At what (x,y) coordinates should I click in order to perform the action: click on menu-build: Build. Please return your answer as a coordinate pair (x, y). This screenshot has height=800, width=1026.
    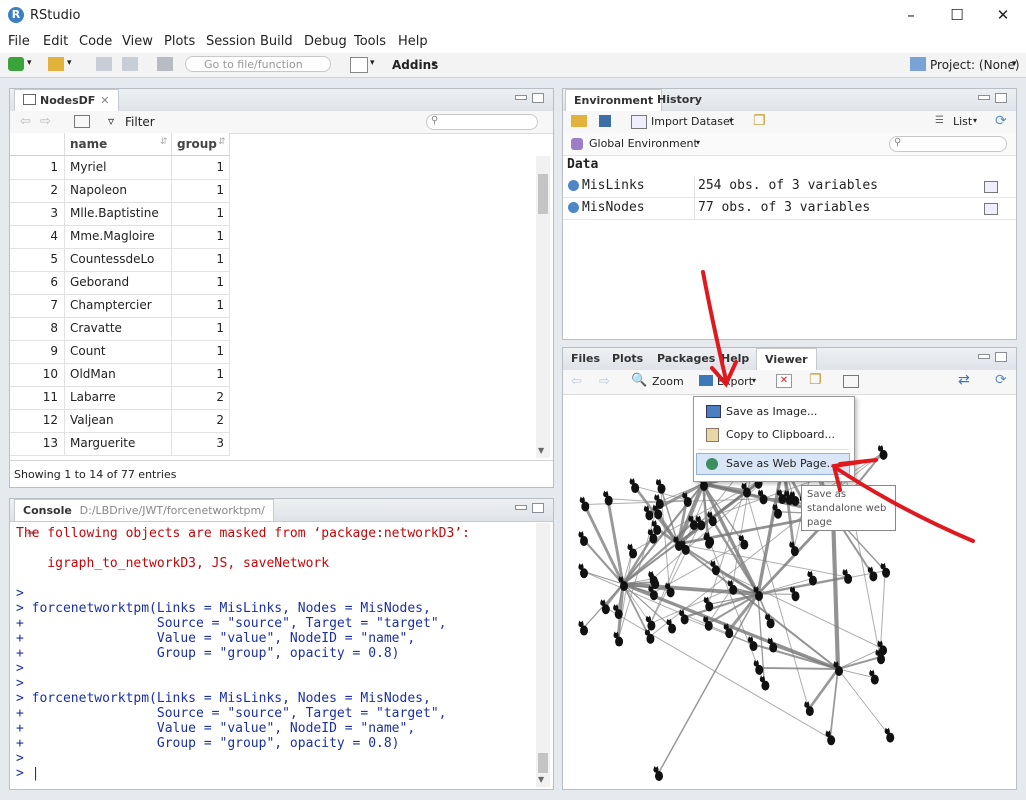
    Looking at the image, I should click on (276, 41).